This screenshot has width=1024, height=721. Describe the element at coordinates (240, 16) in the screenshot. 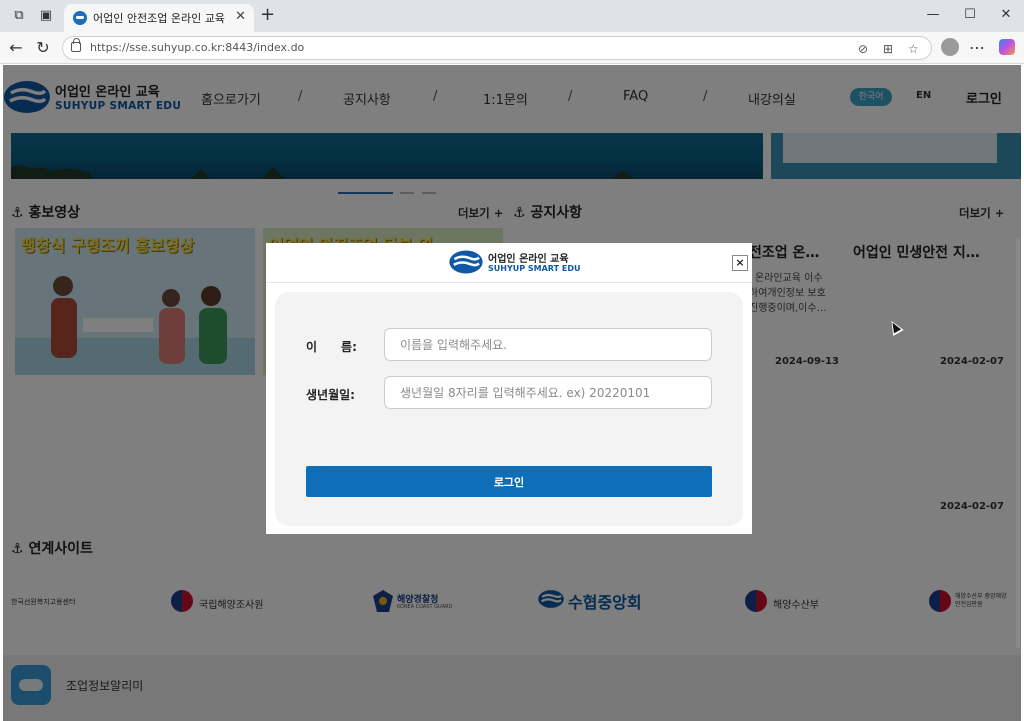

I see `tab-close-icon: ✕` at that location.